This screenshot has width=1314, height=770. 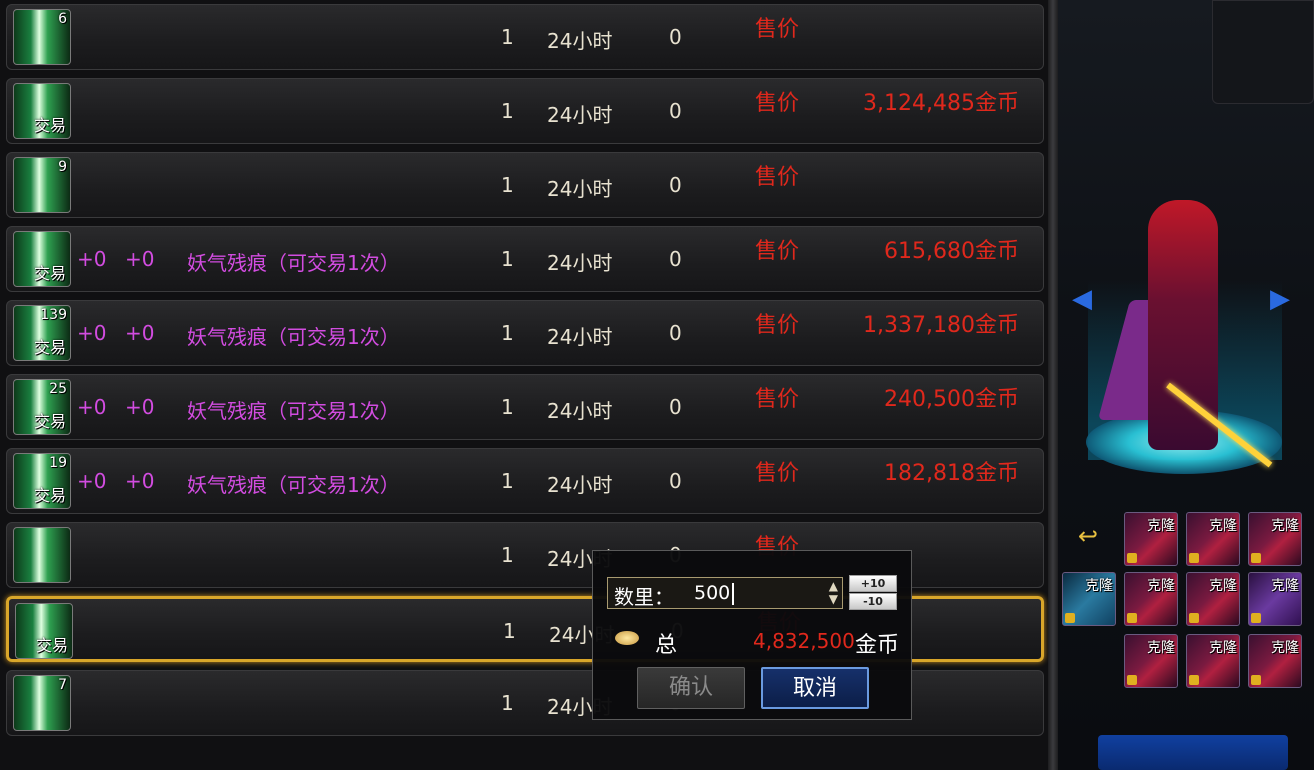 What do you see at coordinates (42, 555) in the screenshot?
I see `item-icon` at bounding box center [42, 555].